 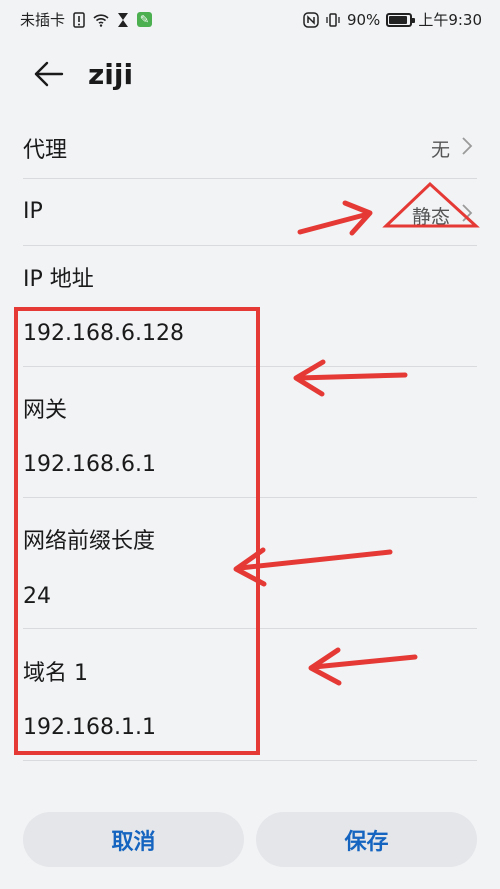 I want to click on battery-icon, so click(x=401, y=19).